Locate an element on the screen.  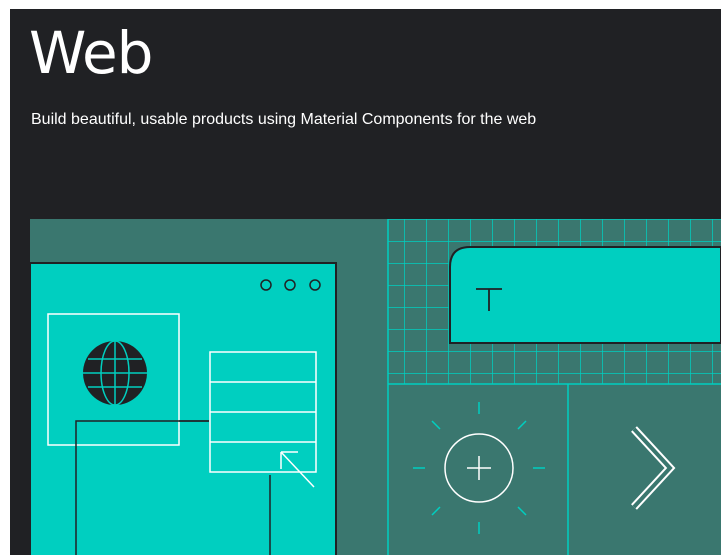
globe-icon is located at coordinates (115, 373).